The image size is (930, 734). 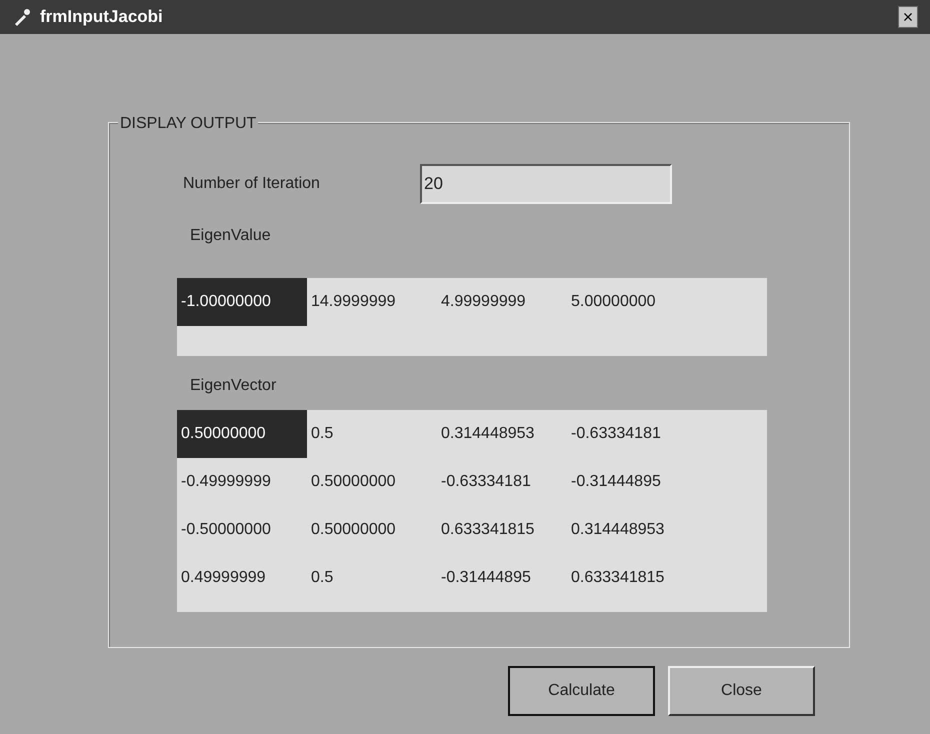 What do you see at coordinates (546, 184) in the screenshot?
I see `iteration-field: 20` at bounding box center [546, 184].